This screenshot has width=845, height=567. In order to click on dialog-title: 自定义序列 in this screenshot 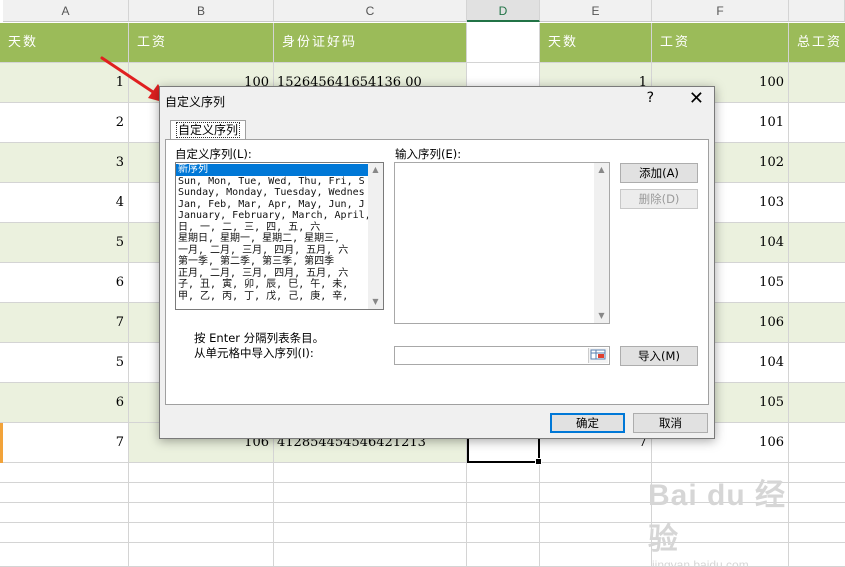, I will do `click(195, 102)`.